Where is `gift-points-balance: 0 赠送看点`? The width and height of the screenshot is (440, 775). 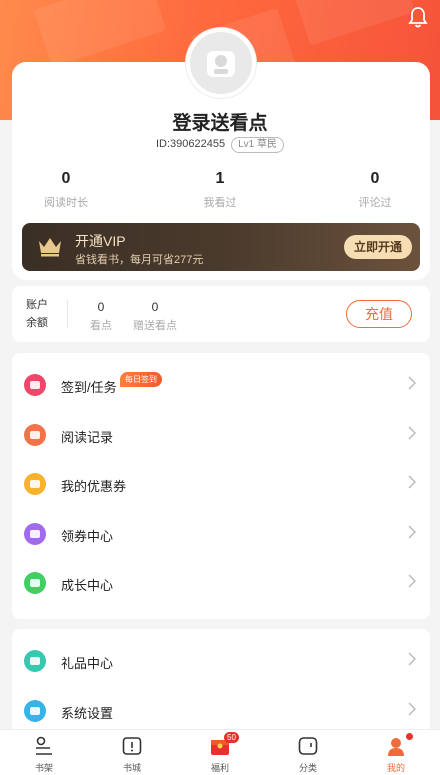
gift-points-balance: 0 赠送看点 is located at coordinates (155, 316).